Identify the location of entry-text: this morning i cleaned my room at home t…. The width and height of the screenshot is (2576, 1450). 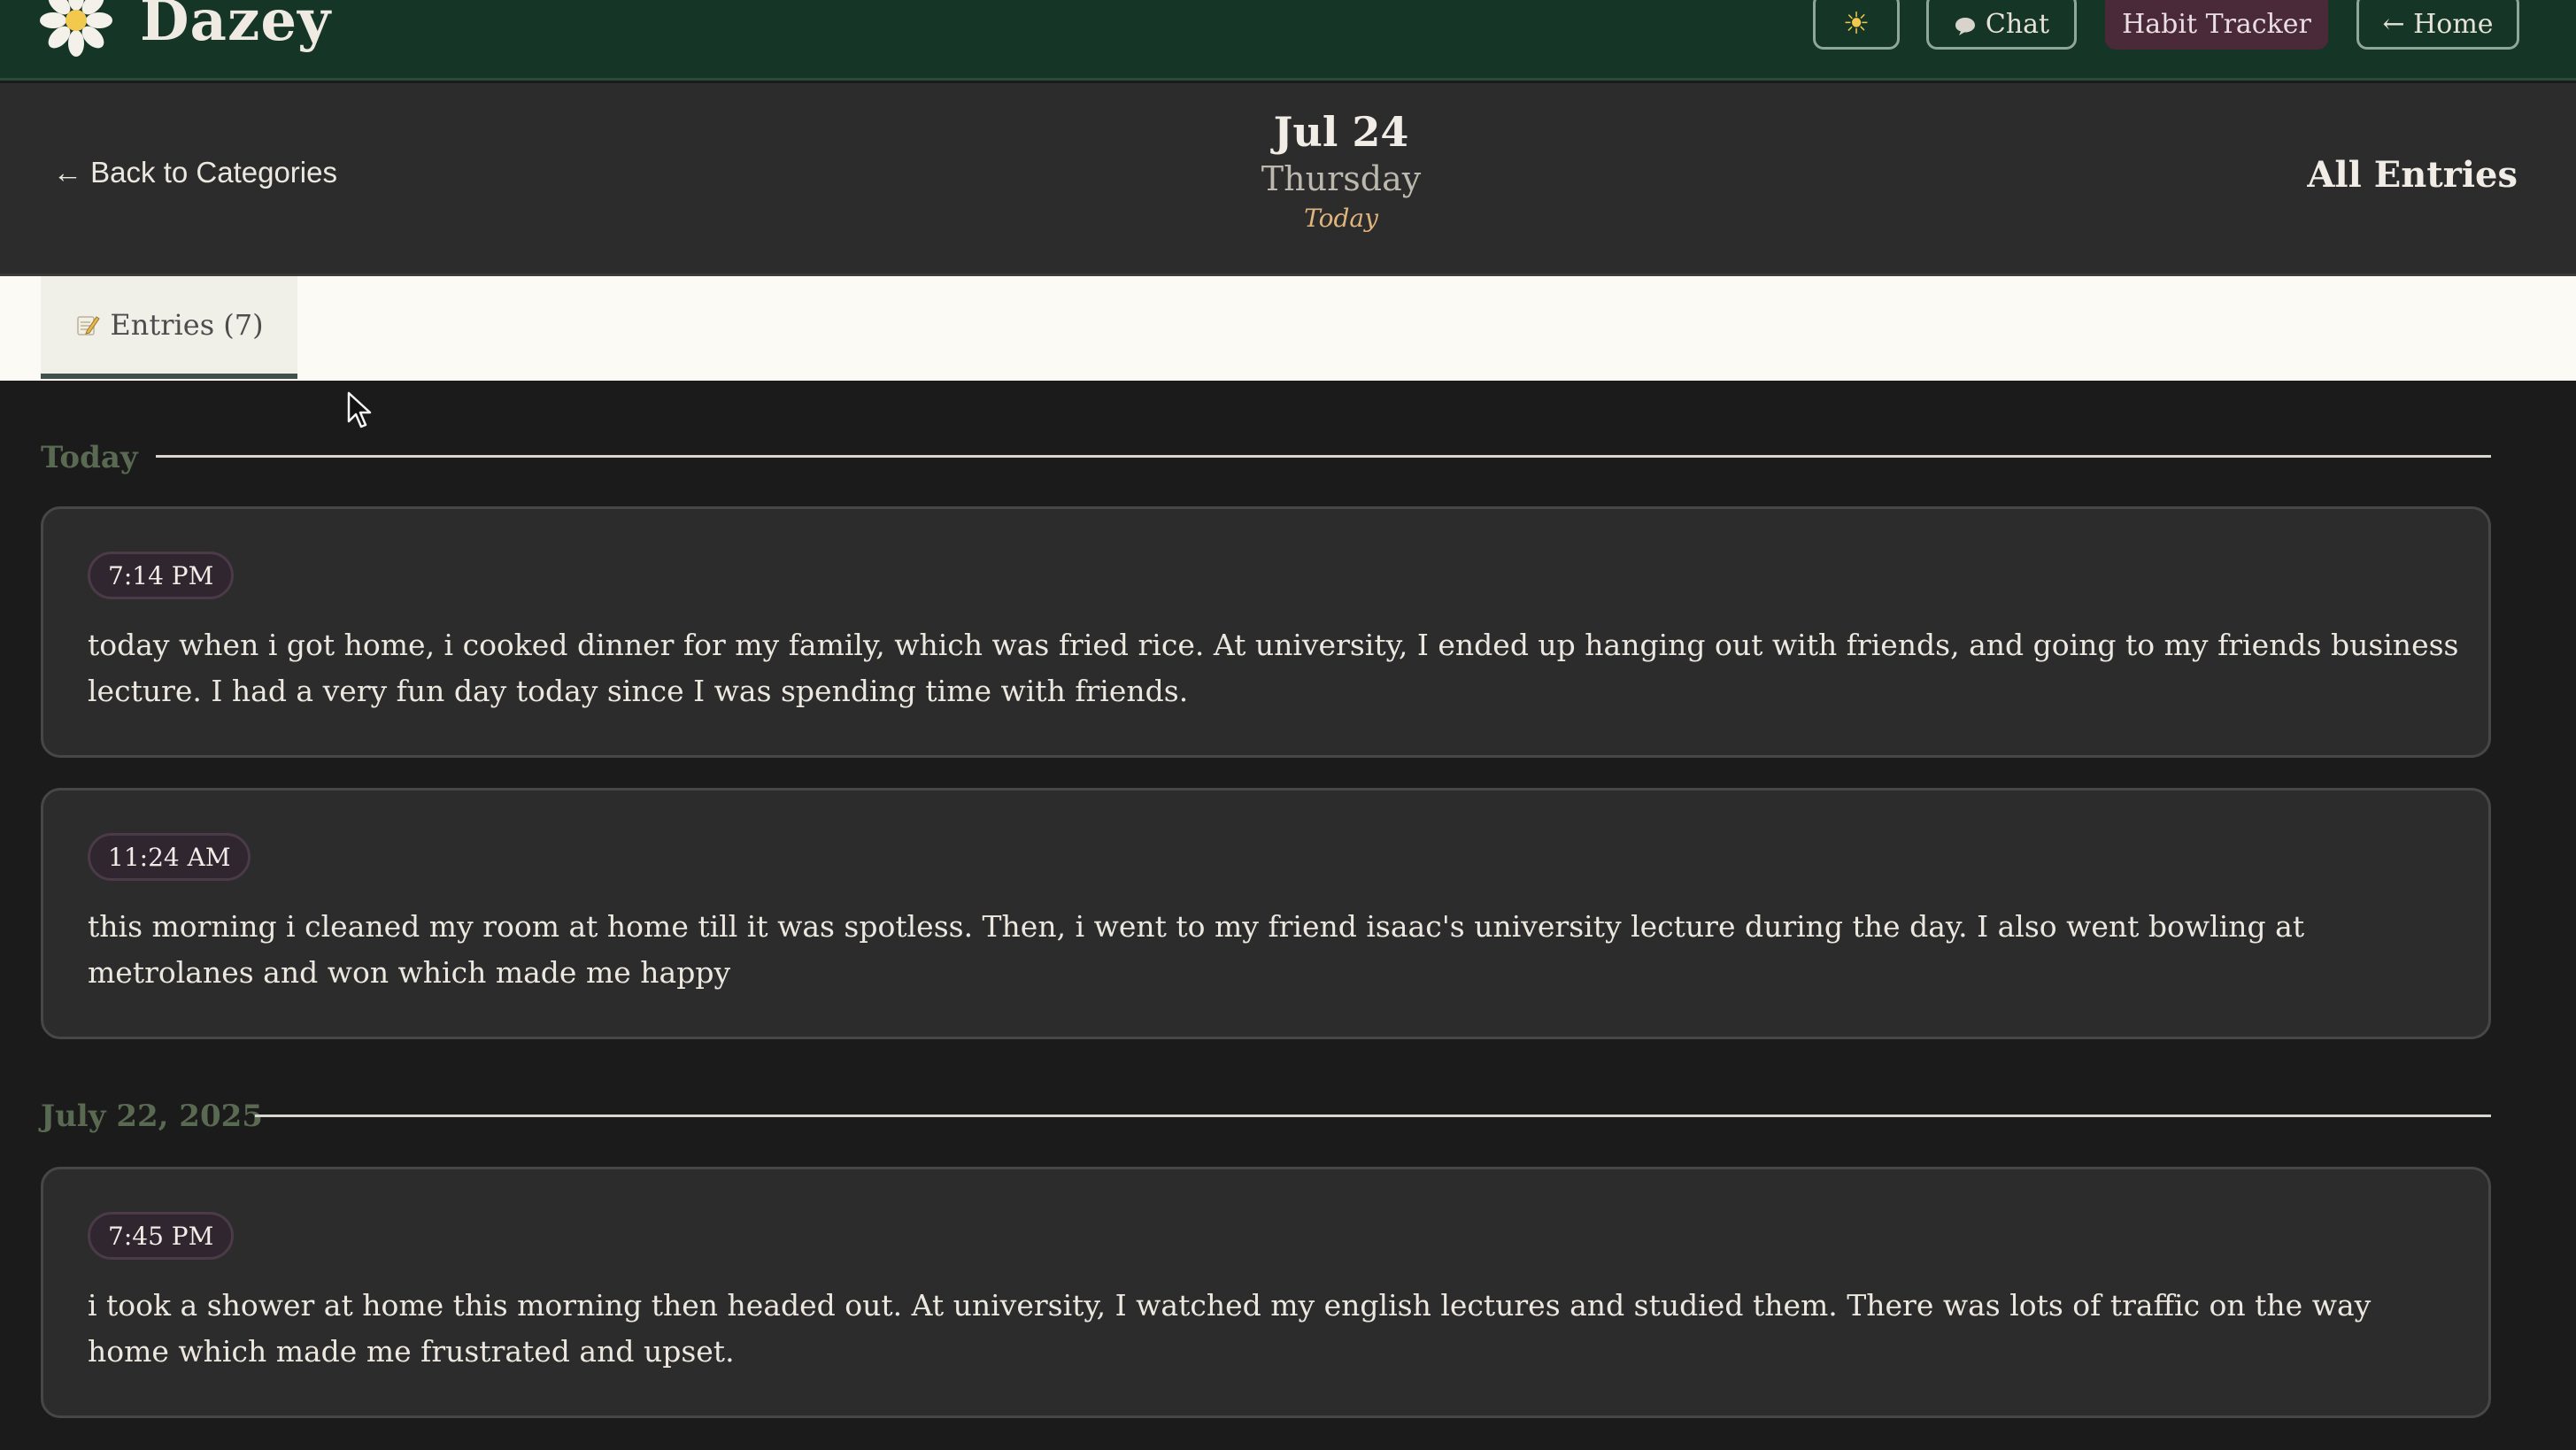
(1196, 949).